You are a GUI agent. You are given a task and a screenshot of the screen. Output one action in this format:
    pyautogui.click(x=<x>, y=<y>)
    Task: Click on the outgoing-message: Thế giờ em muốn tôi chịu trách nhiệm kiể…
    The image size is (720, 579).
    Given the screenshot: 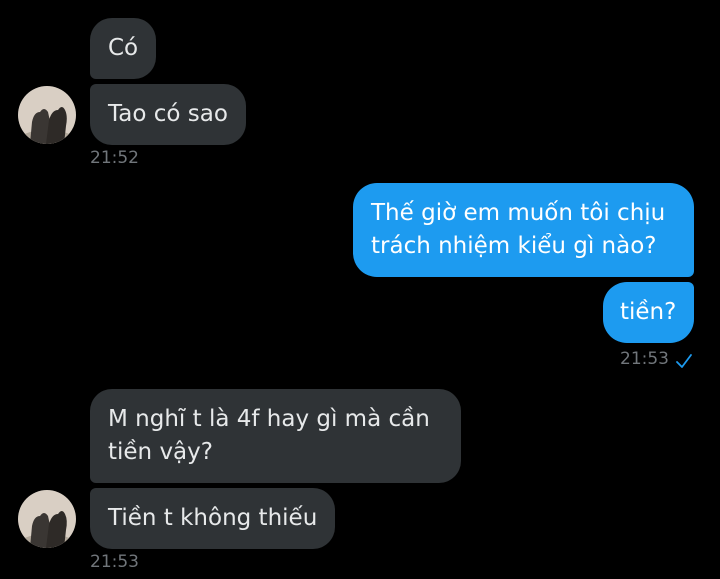 What is the action you would take?
    pyautogui.click(x=523, y=230)
    